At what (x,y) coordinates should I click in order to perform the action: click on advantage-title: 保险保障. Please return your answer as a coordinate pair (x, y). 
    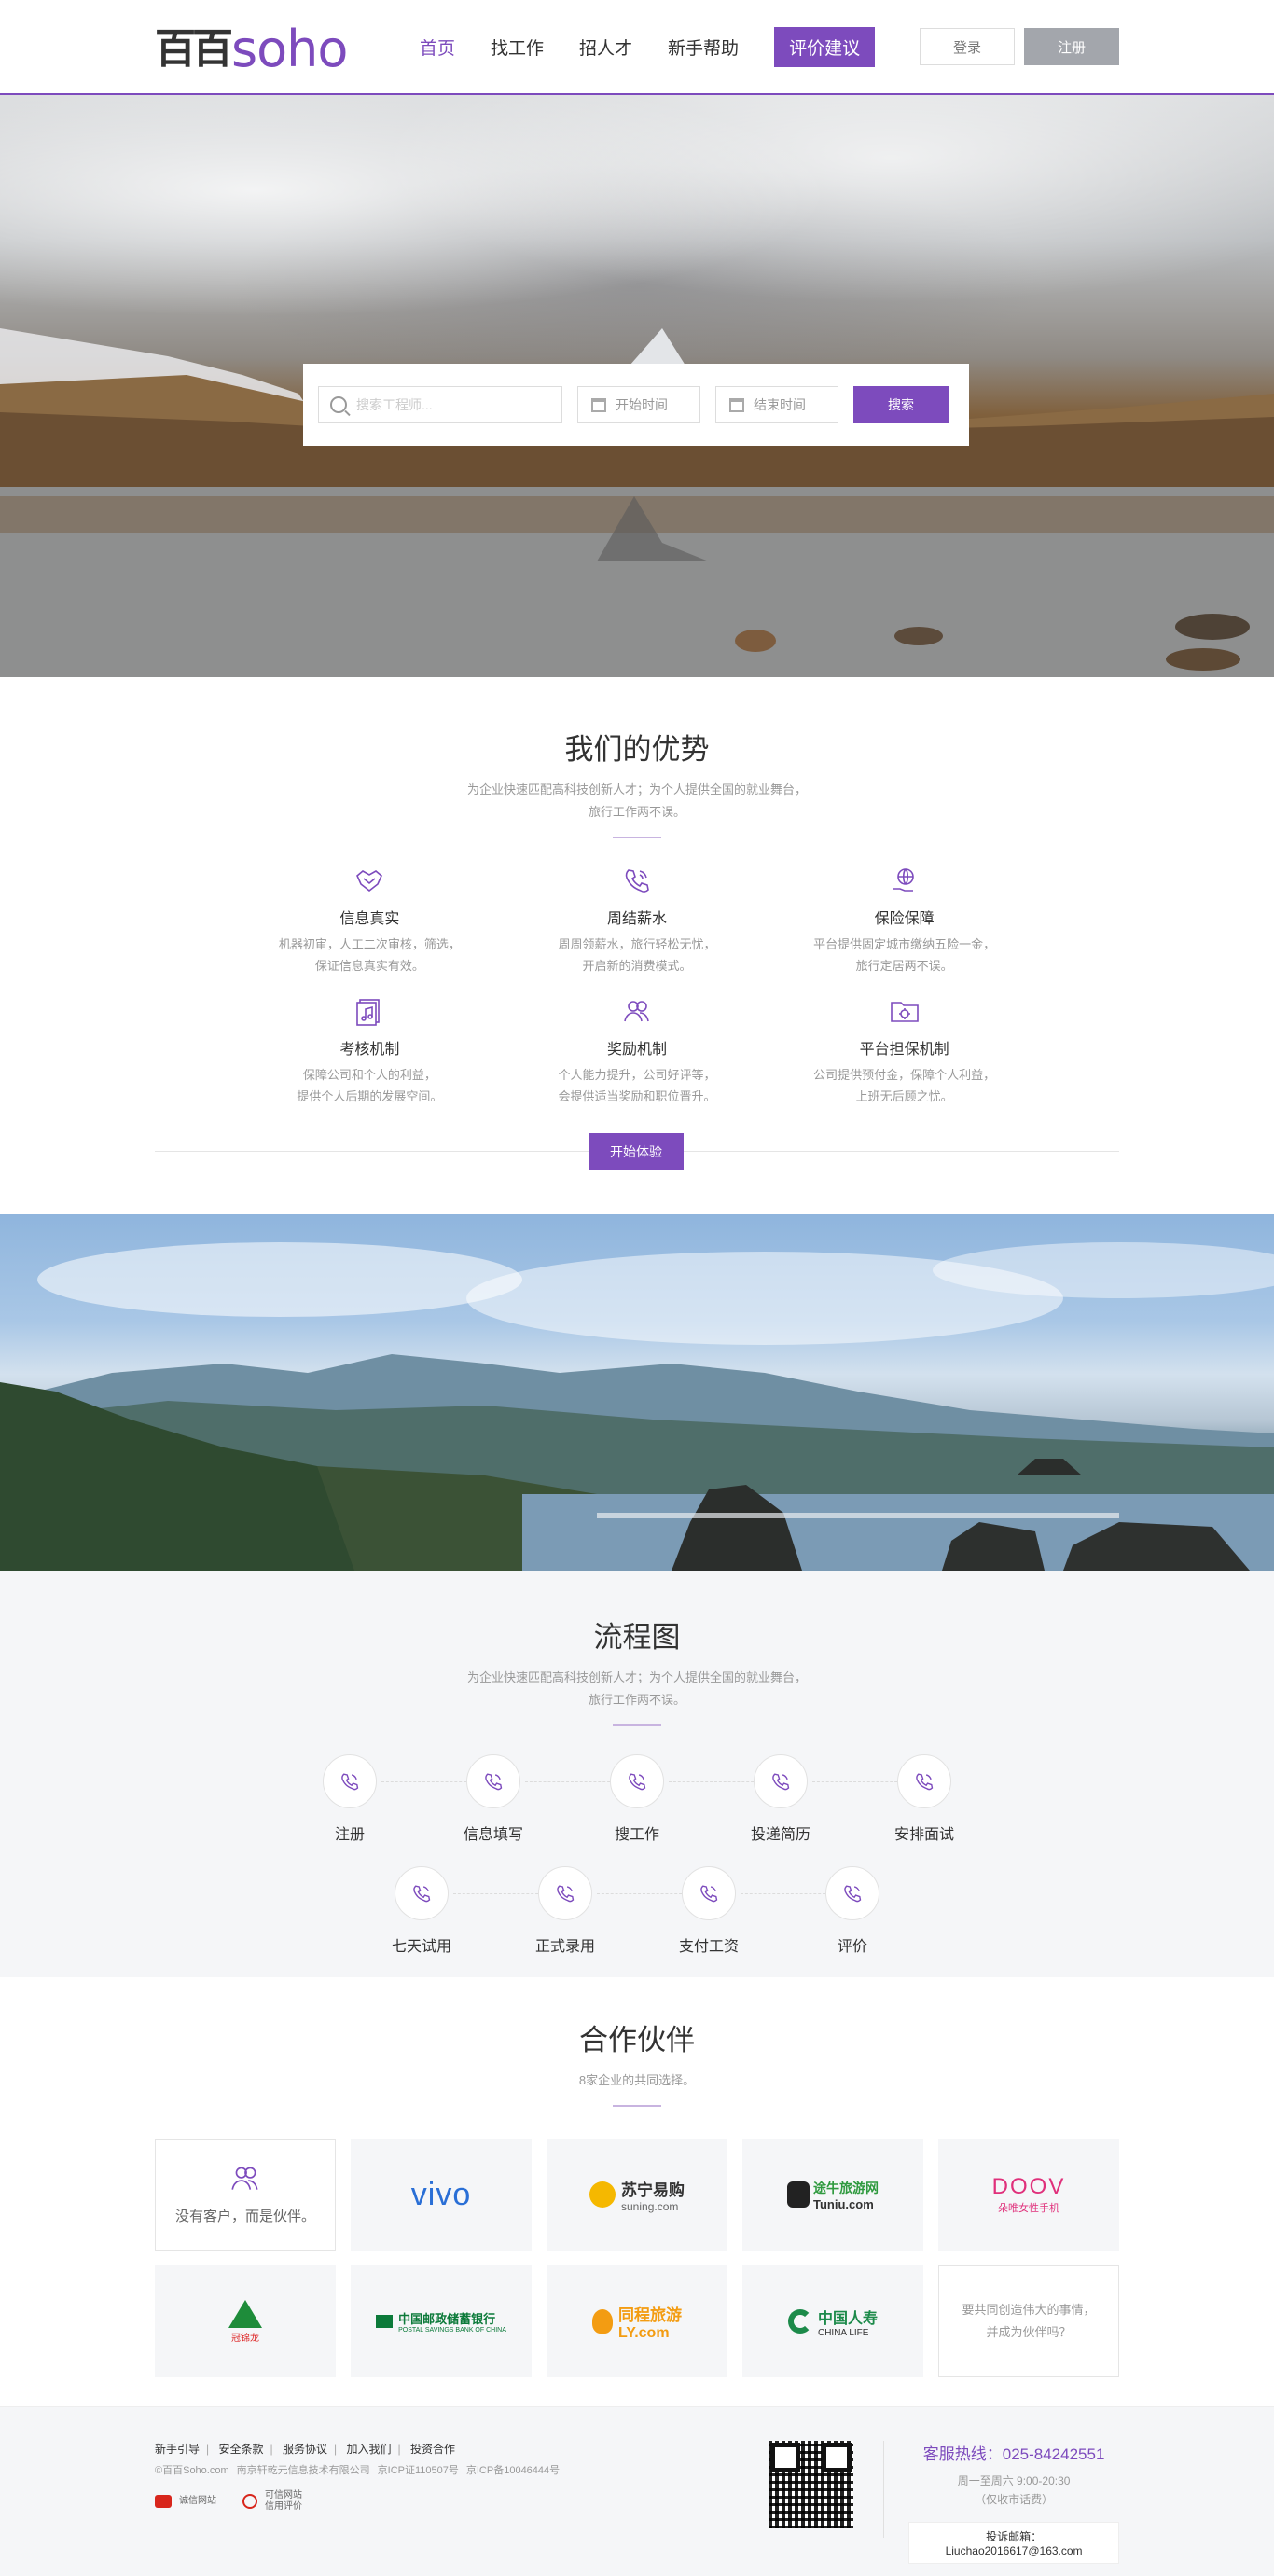
    Looking at the image, I should click on (904, 919).